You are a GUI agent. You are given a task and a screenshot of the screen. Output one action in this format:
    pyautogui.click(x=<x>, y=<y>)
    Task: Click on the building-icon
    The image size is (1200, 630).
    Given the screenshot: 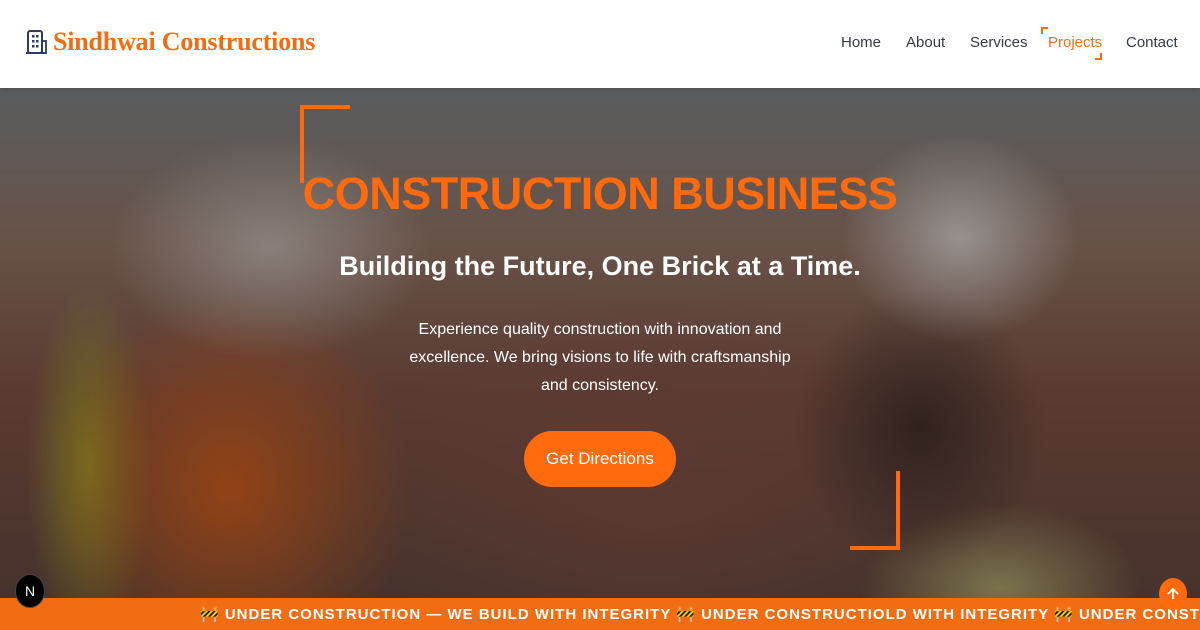 What is the action you would take?
    pyautogui.click(x=36, y=42)
    